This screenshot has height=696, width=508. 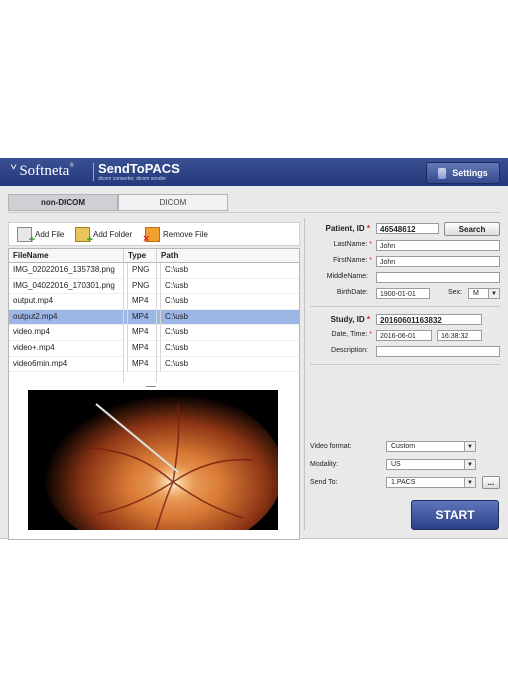 I want to click on remove-file-icon, so click(x=151, y=236).